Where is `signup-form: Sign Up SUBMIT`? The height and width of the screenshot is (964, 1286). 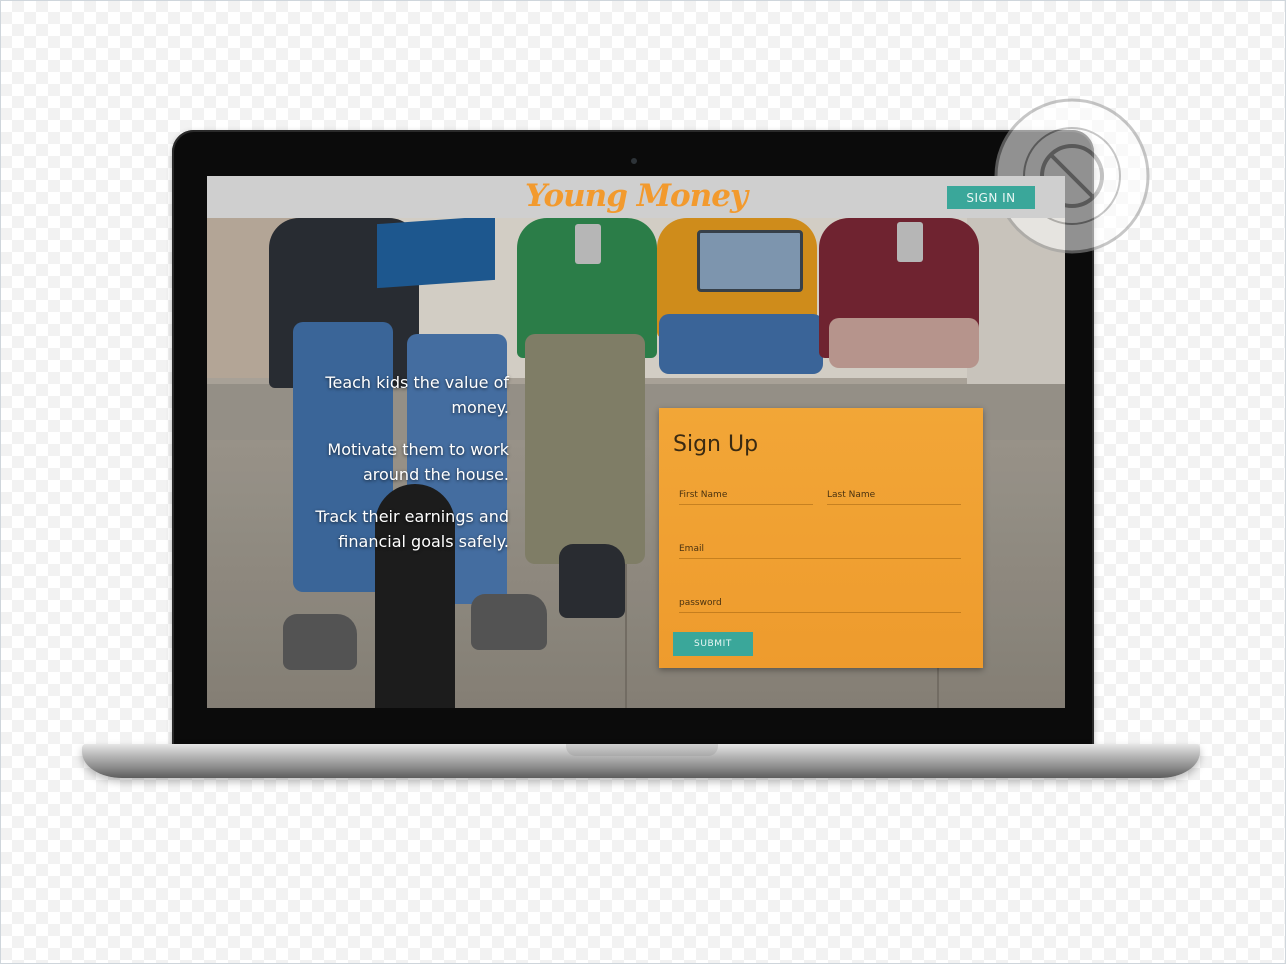 signup-form: Sign Up SUBMIT is located at coordinates (821, 538).